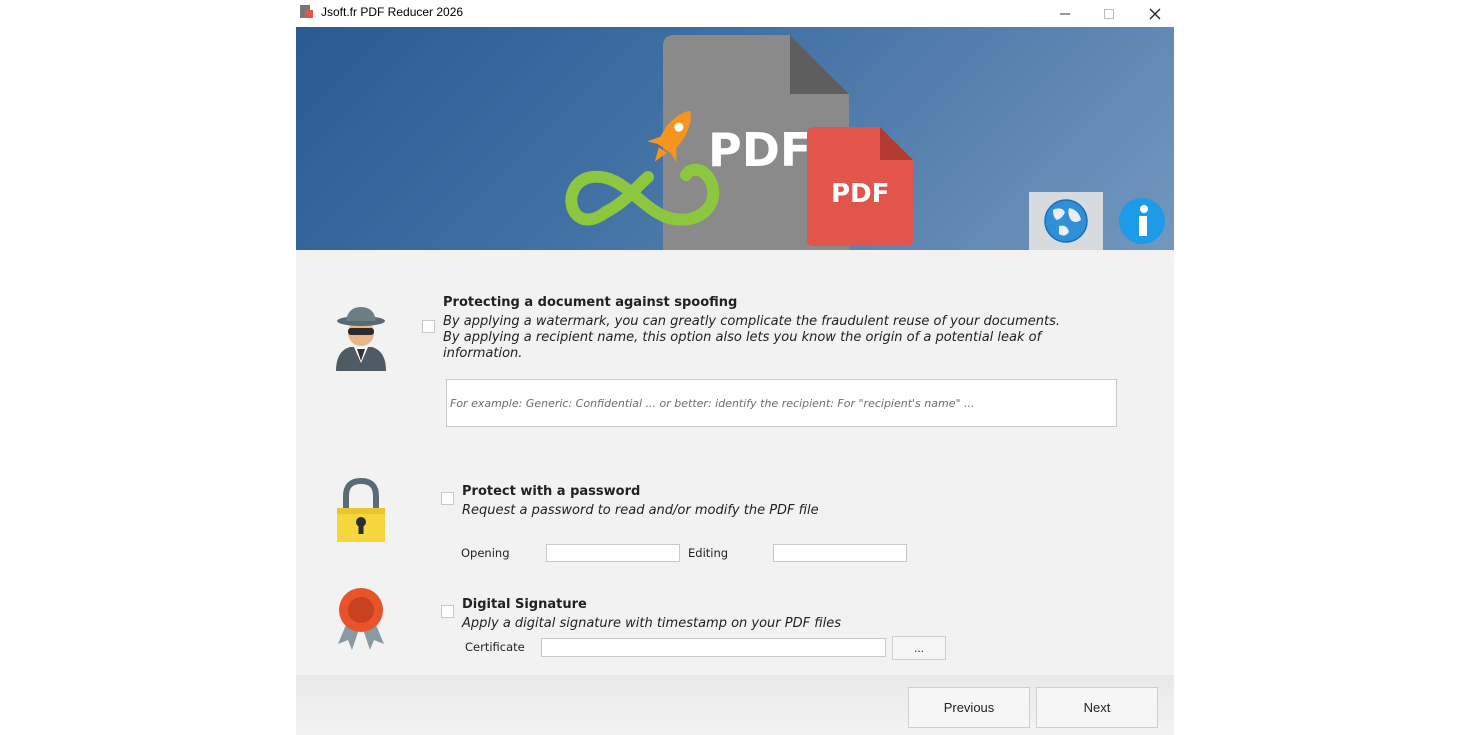  Describe the element at coordinates (361, 339) in the screenshot. I see `spy-icon` at that location.